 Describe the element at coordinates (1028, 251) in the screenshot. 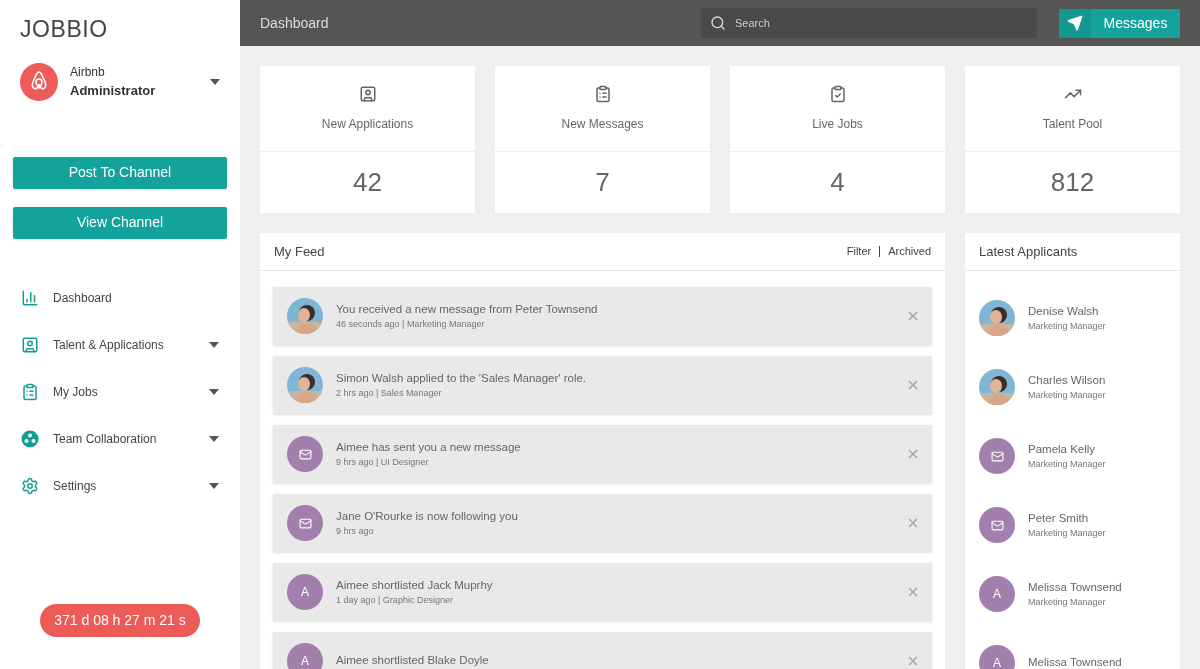

I see `panel-title: Latest Applicants` at that location.